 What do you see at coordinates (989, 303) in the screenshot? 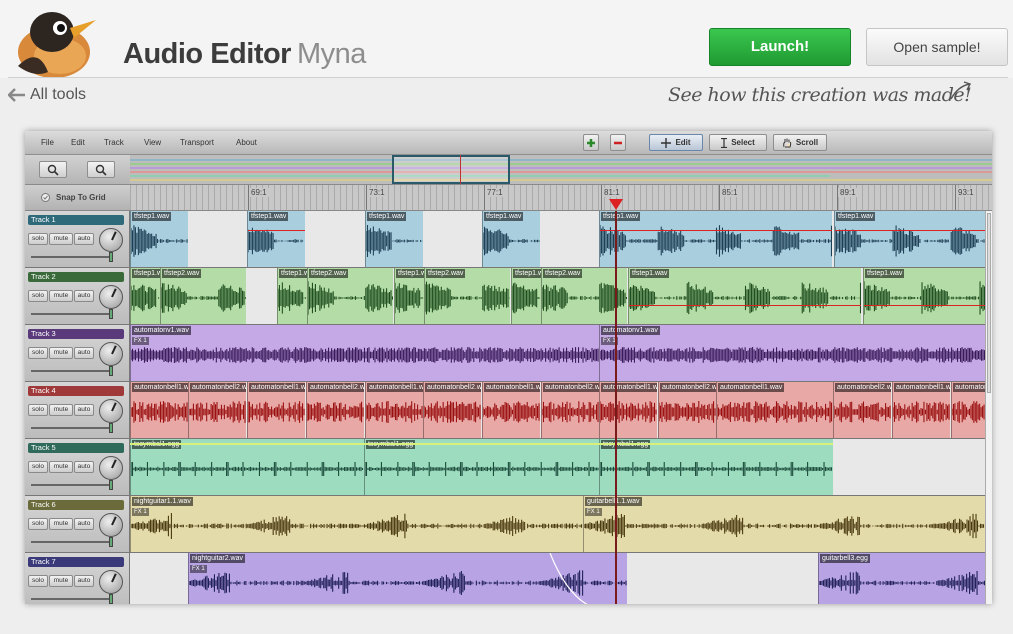
I see `scroll-thumb` at bounding box center [989, 303].